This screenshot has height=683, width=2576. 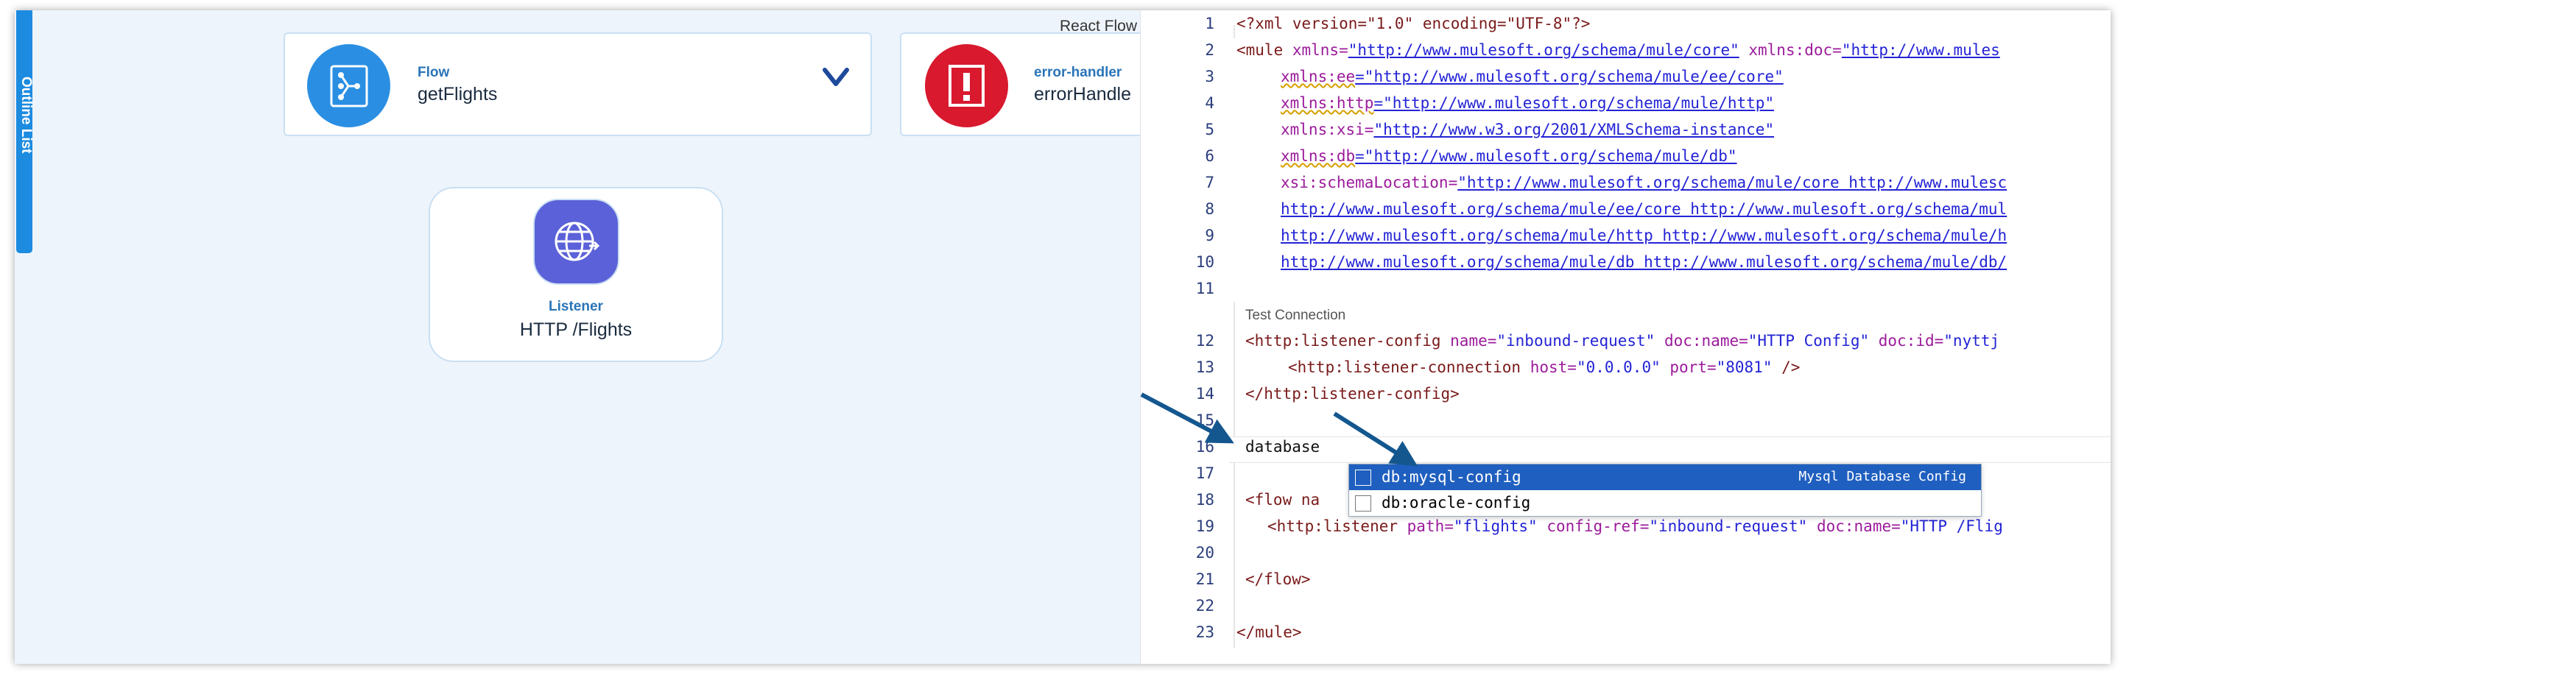 I want to click on error-handler-name: errorHandle, so click(x=1083, y=95).